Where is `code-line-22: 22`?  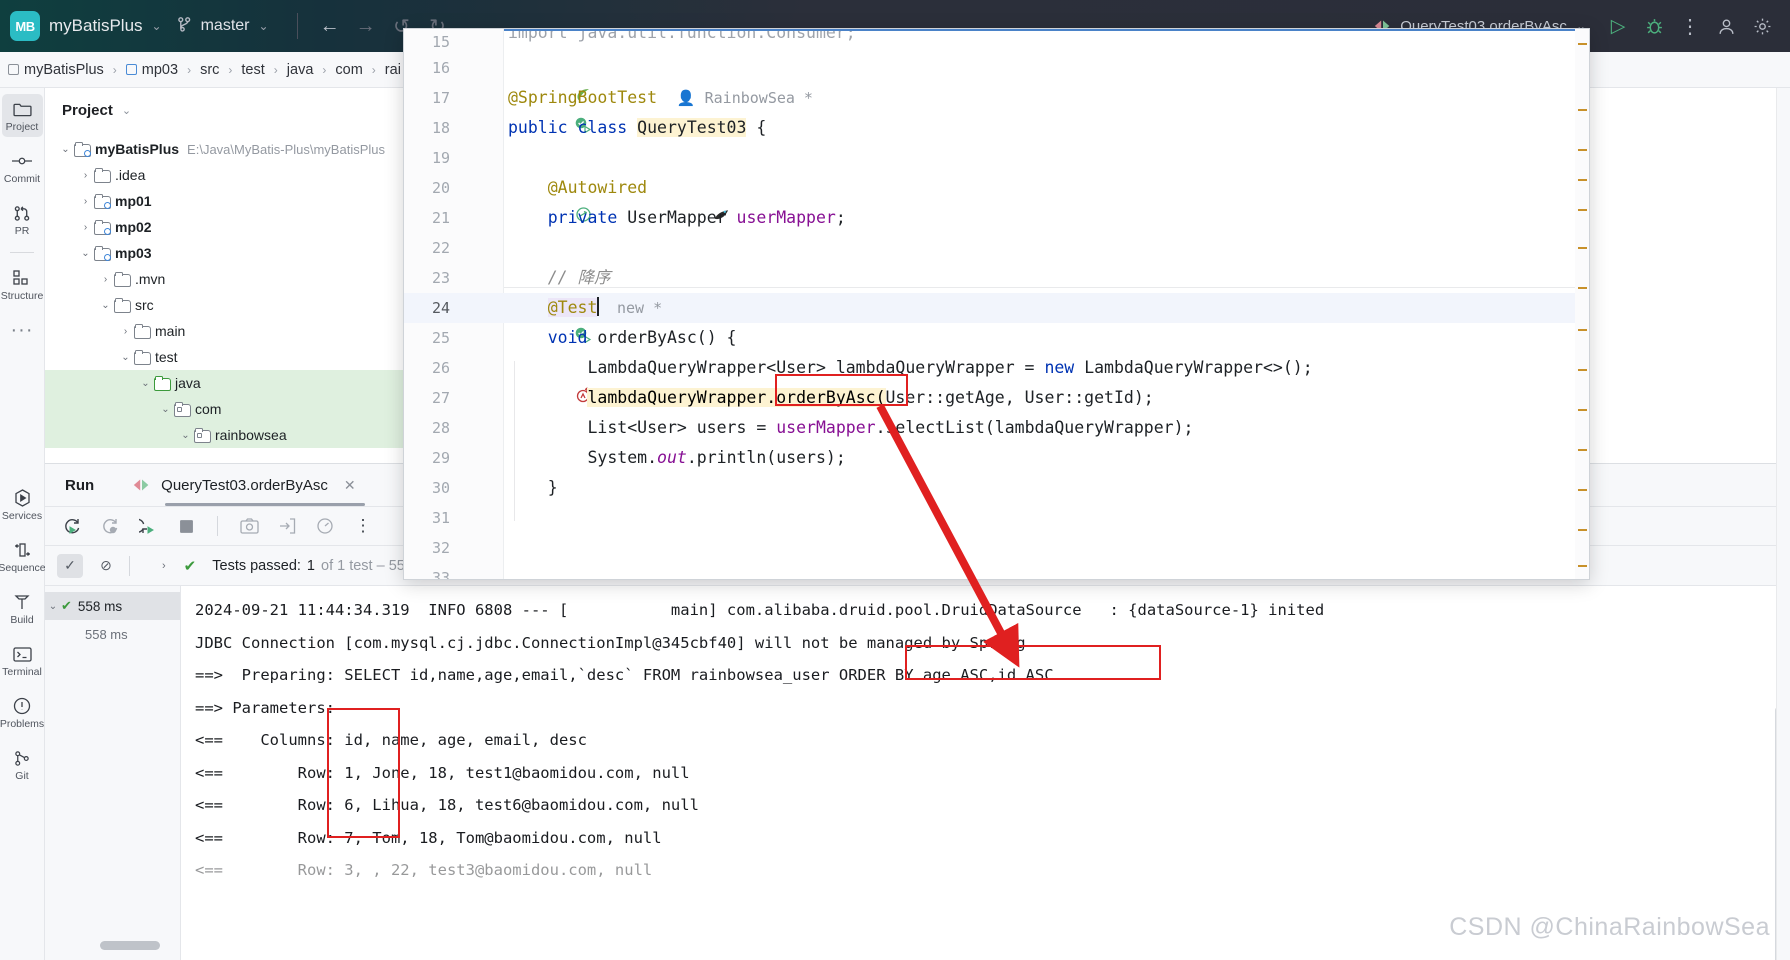 code-line-22: 22 is located at coordinates (996, 248).